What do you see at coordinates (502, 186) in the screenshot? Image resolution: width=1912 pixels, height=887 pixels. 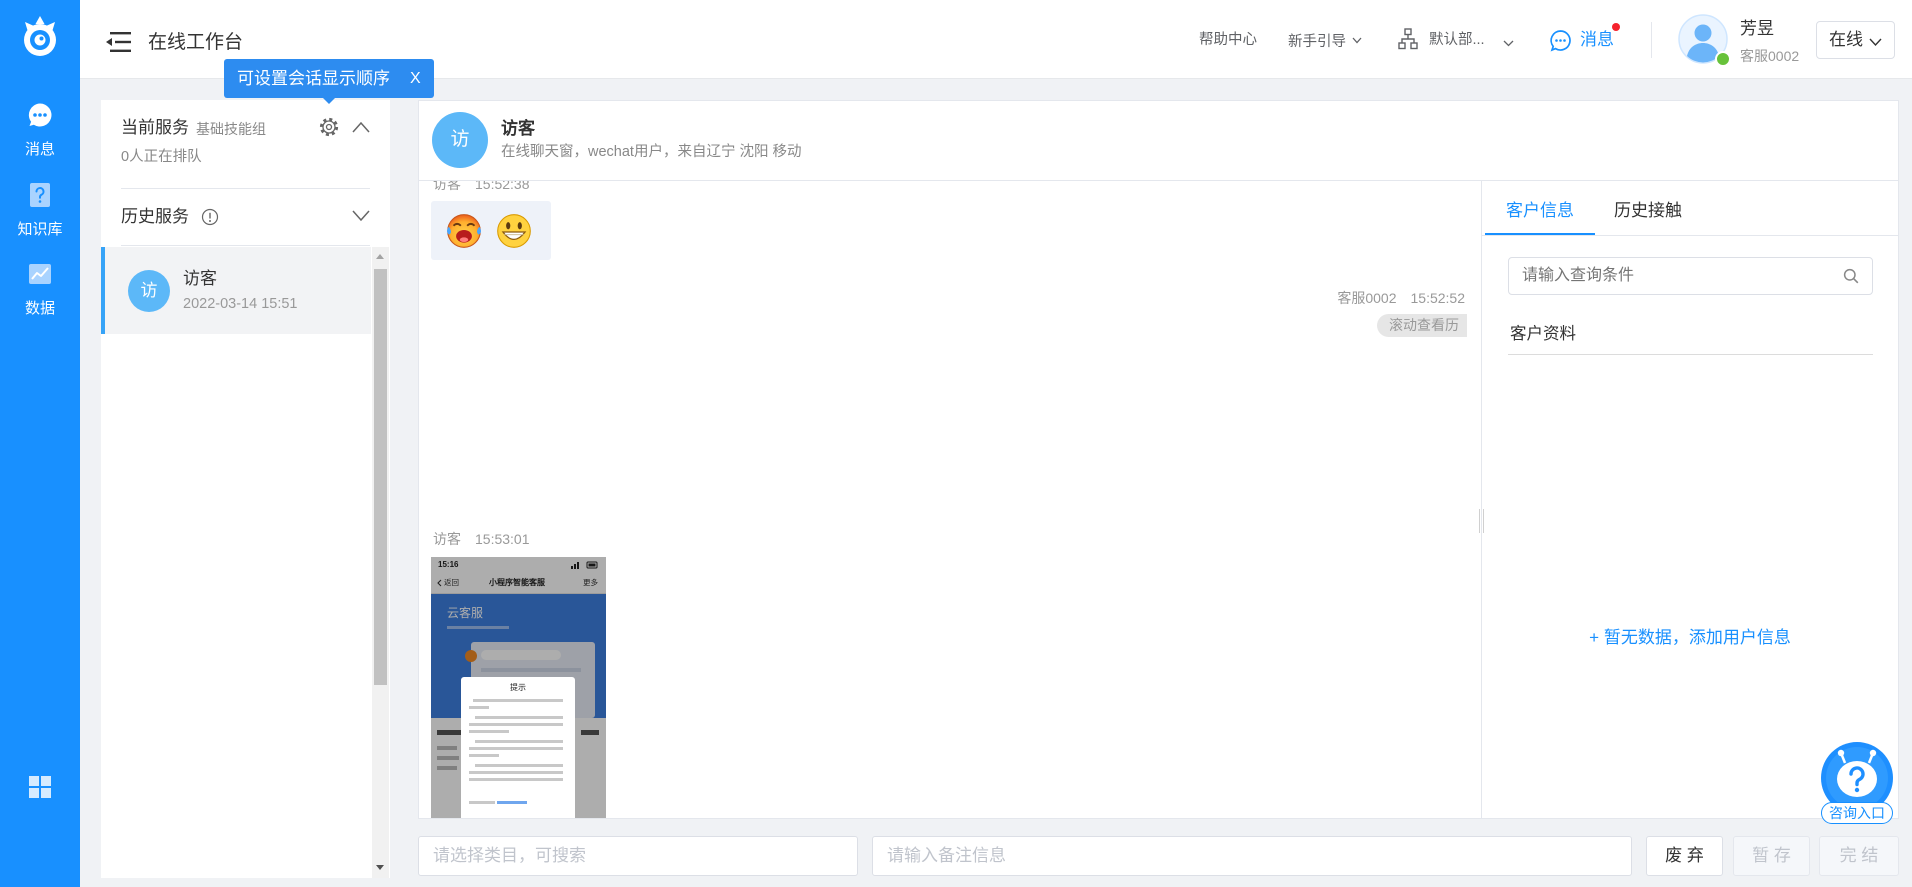 I see `message-time: 15:52:38` at bounding box center [502, 186].